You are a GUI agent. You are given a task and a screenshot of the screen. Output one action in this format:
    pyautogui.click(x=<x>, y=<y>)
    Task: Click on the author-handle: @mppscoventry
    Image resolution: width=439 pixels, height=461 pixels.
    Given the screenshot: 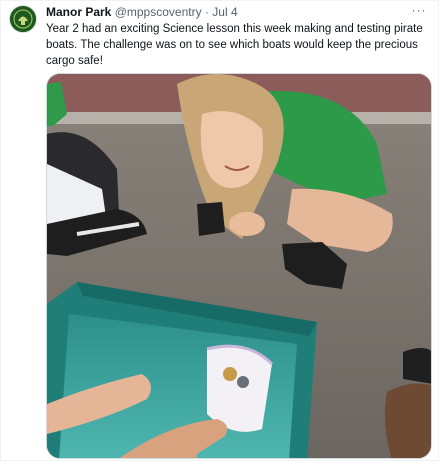 What is the action you would take?
    pyautogui.click(x=158, y=12)
    